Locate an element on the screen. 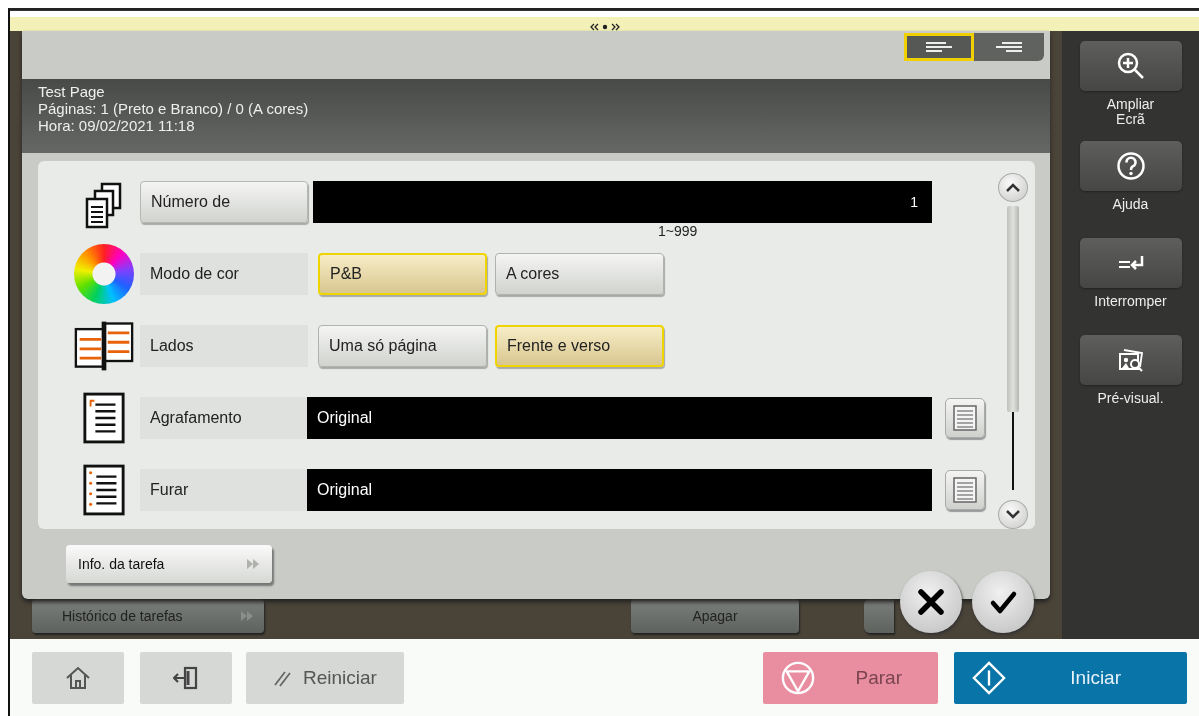  home-button is located at coordinates (78, 677).